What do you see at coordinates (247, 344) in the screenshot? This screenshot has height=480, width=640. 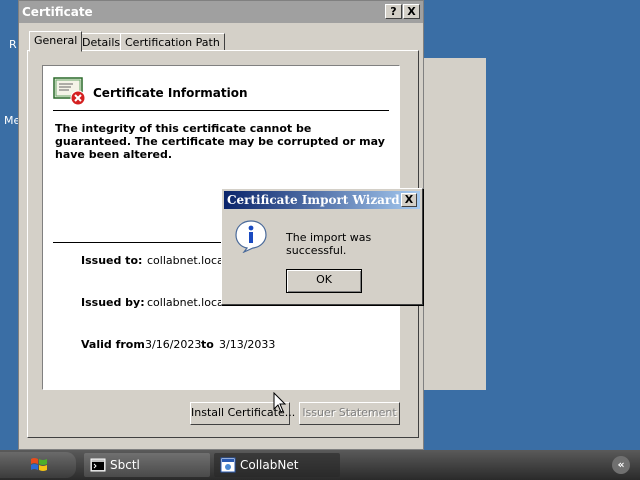 I see `valid-to-date: 3/13/2033` at bounding box center [247, 344].